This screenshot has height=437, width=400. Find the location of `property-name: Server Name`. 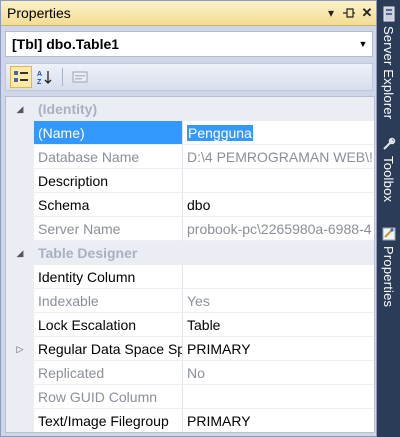

property-name: Server Name is located at coordinates (108, 229).